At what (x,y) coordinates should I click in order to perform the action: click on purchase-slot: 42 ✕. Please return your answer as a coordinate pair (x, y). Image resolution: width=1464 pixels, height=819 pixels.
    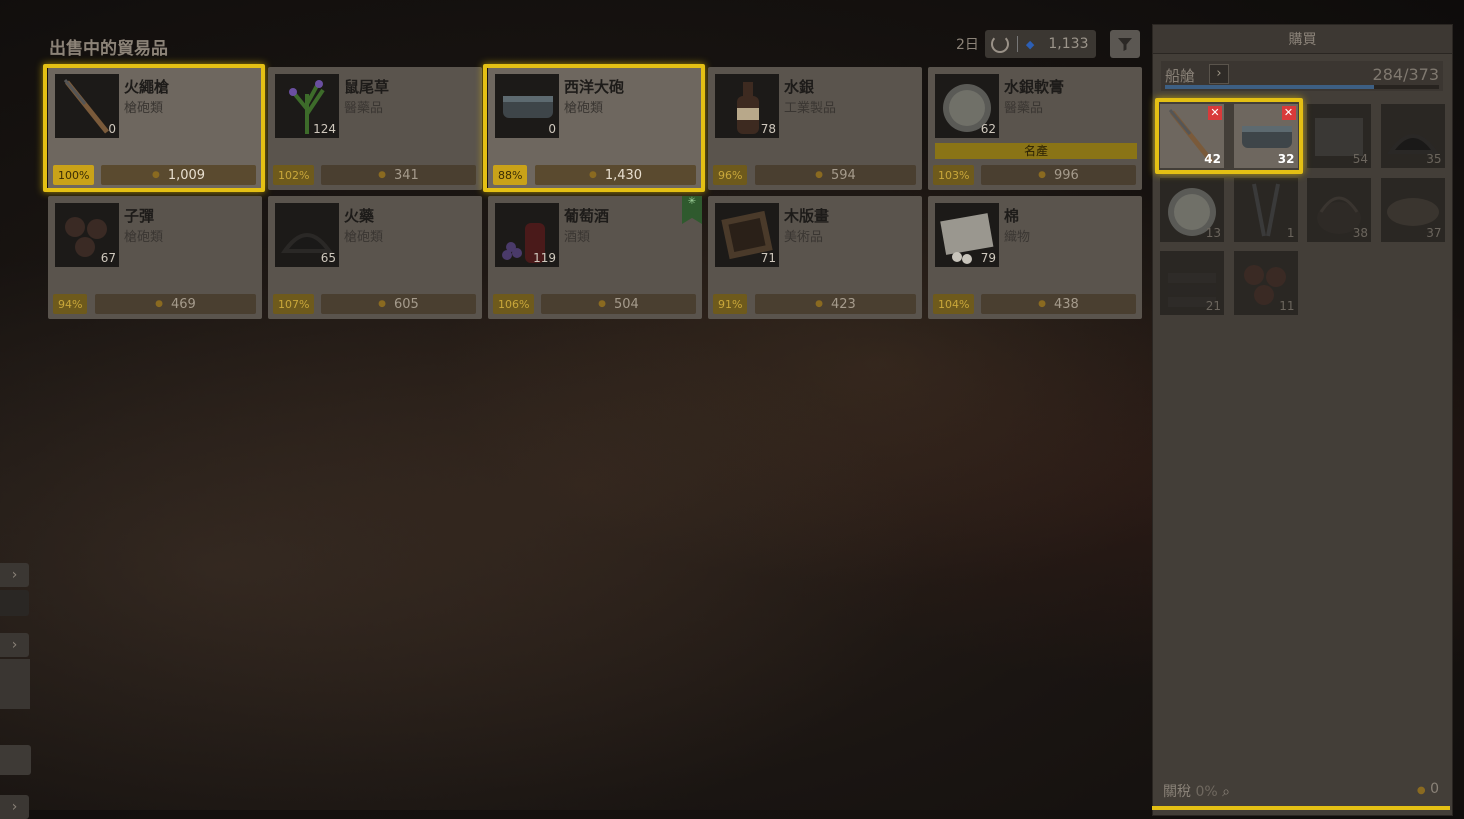
    Looking at the image, I should click on (1192, 136).